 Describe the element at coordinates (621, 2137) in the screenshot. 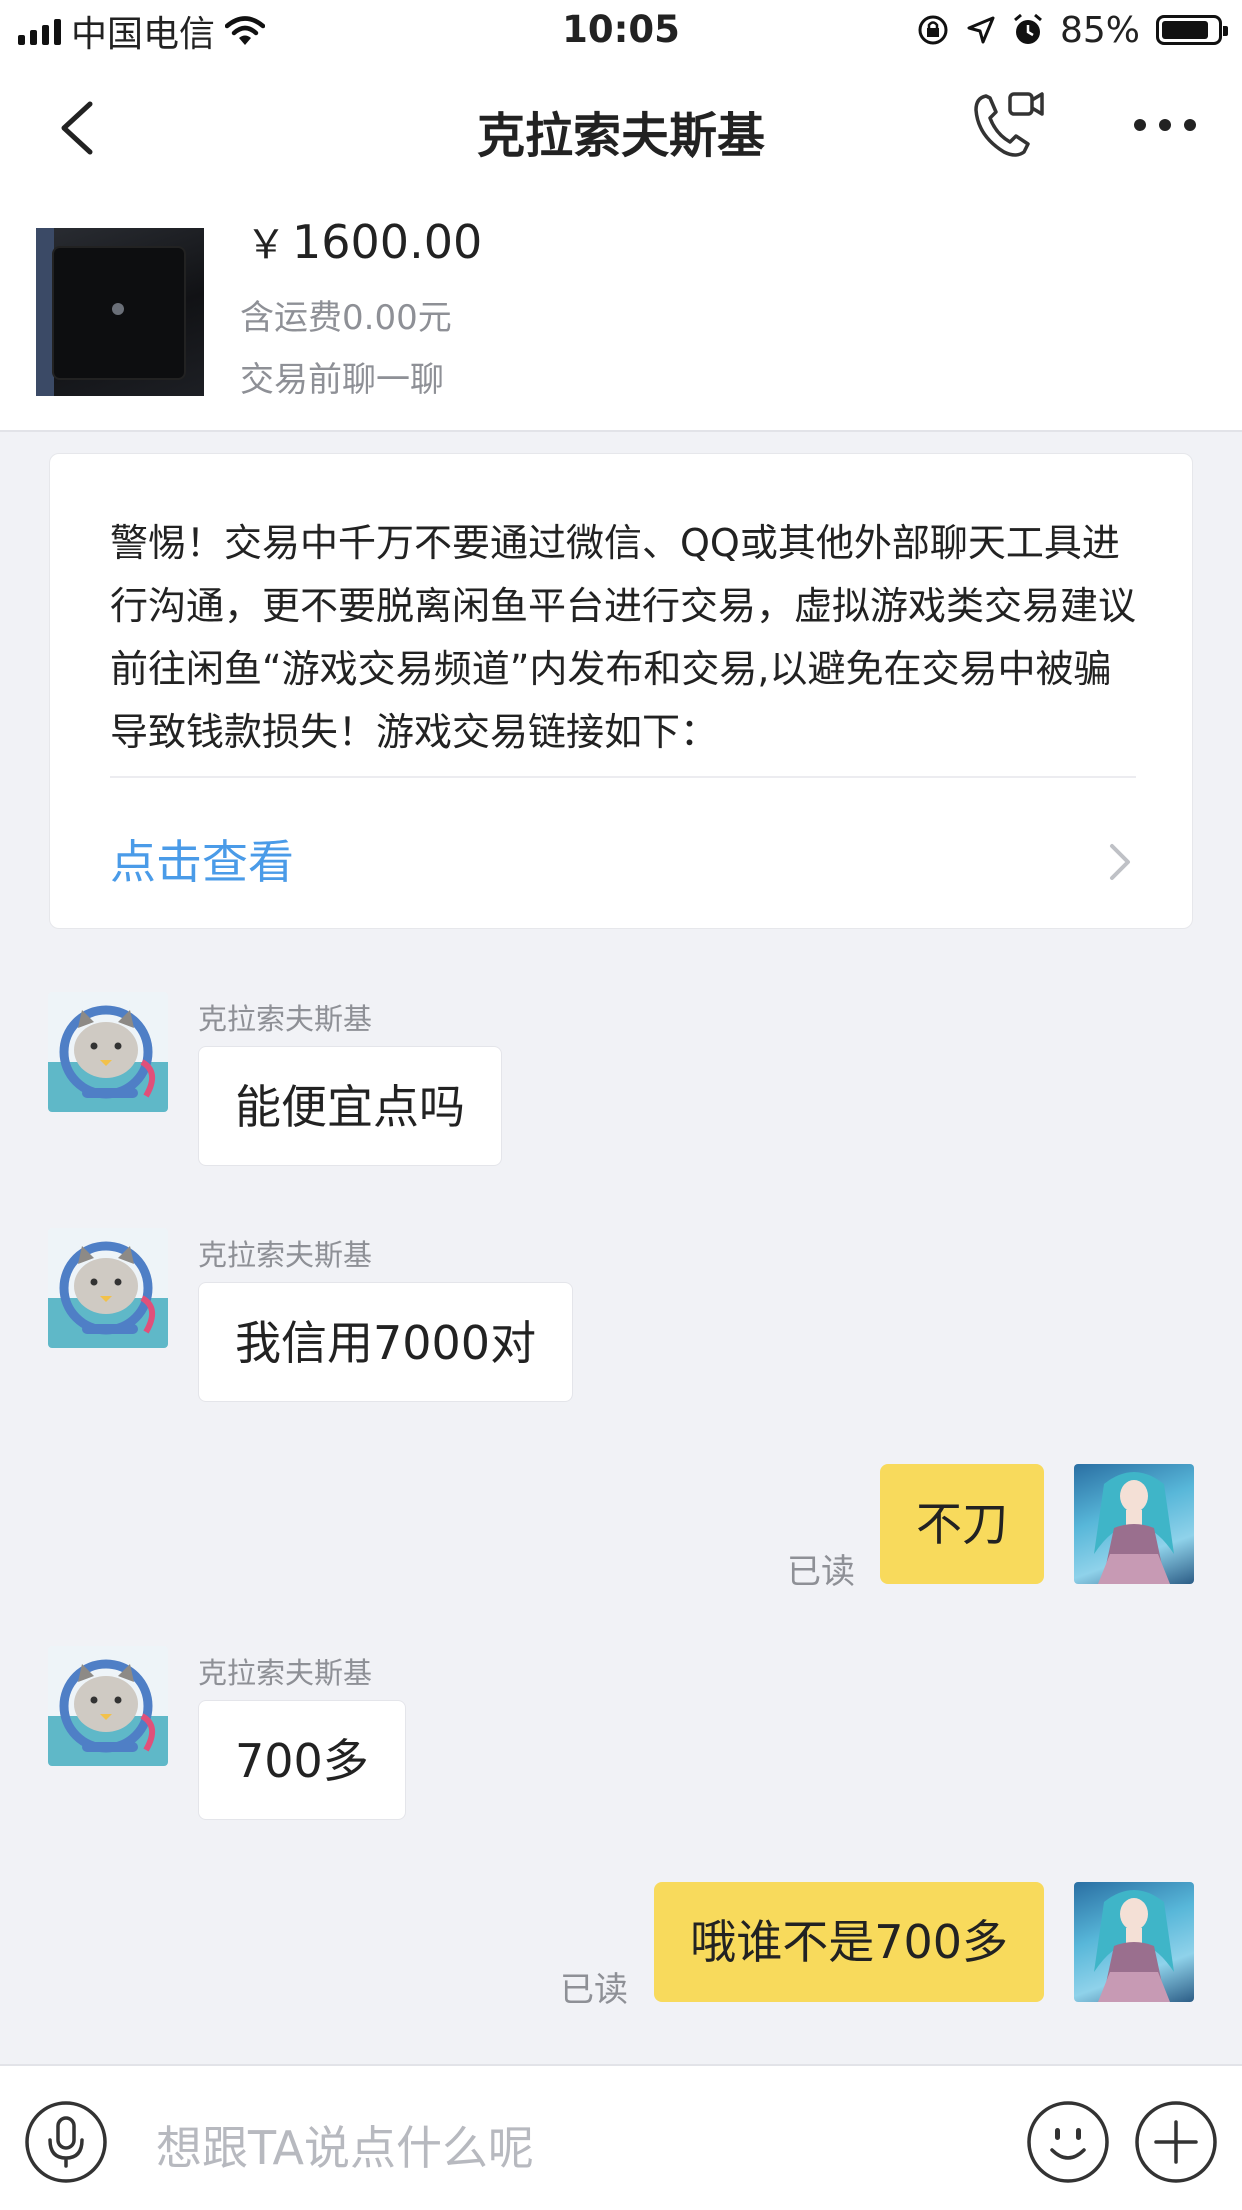

I see `input-bar: 想跟TA说点什么呢` at that location.